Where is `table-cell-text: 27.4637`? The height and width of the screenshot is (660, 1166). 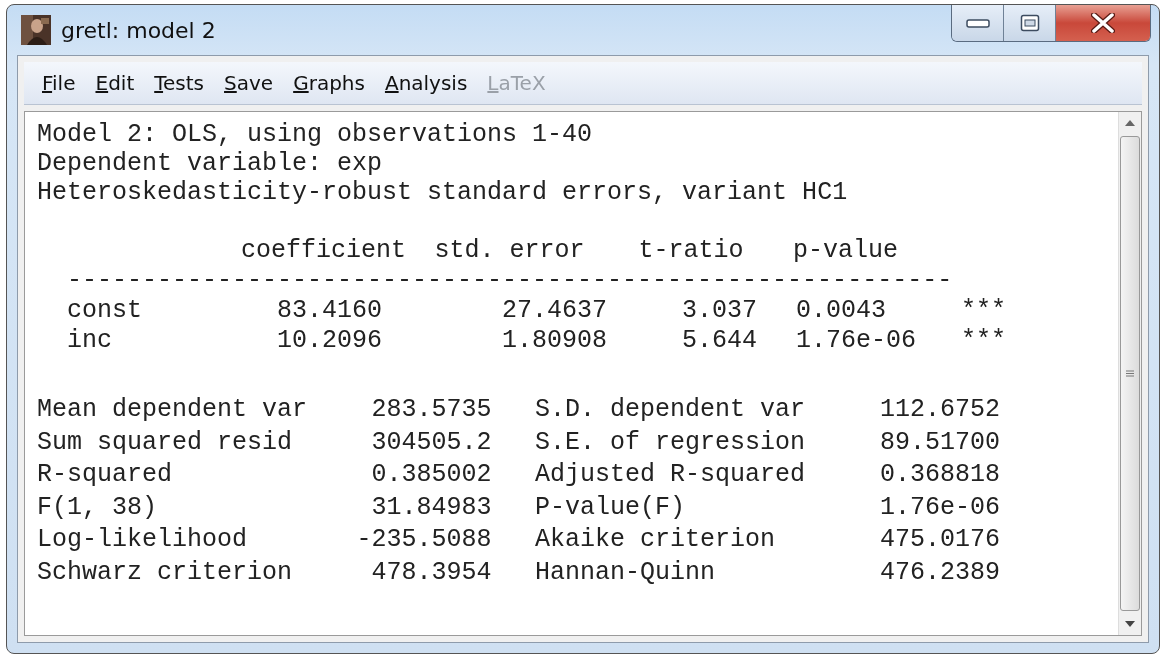 table-cell-text: 27.4637 is located at coordinates (554, 311).